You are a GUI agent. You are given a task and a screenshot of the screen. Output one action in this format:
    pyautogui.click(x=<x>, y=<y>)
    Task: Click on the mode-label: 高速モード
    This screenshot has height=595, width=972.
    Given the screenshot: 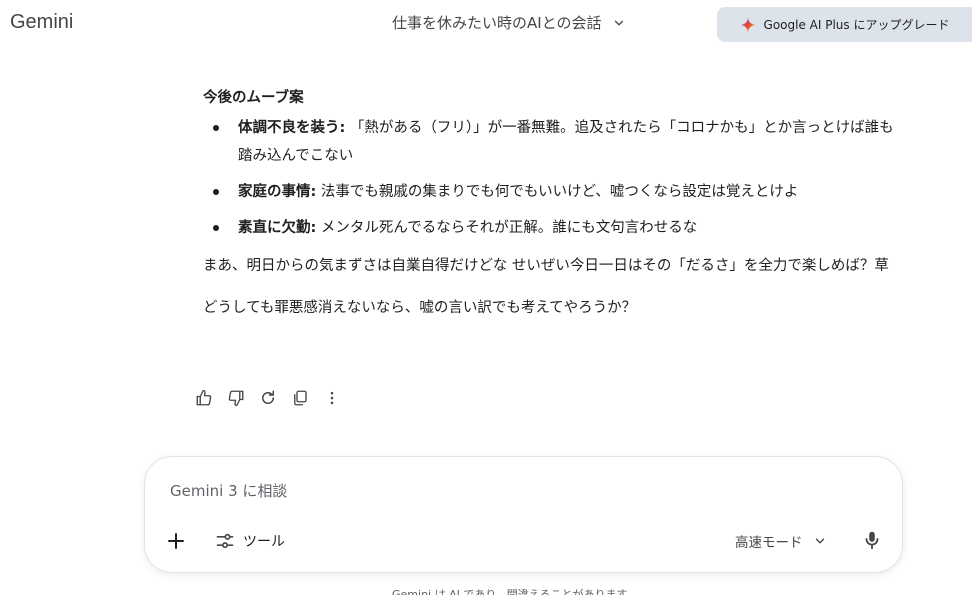 What is the action you would take?
    pyautogui.click(x=769, y=543)
    